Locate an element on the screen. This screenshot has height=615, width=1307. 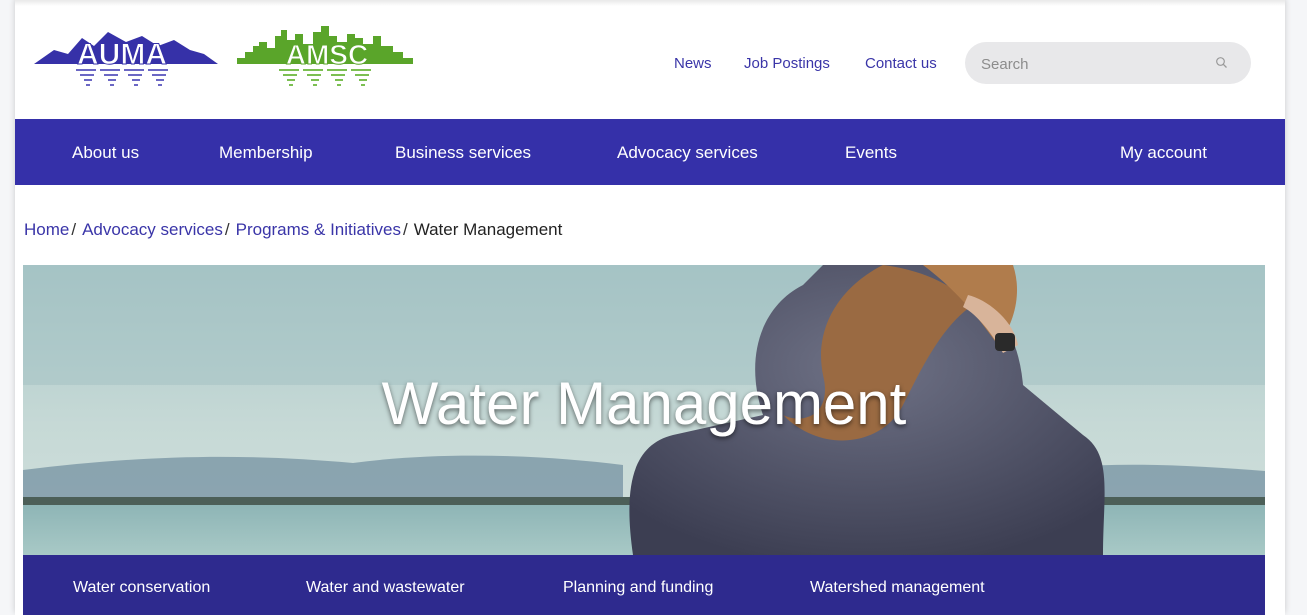
job-postings-link: Job Postings is located at coordinates (787, 63).